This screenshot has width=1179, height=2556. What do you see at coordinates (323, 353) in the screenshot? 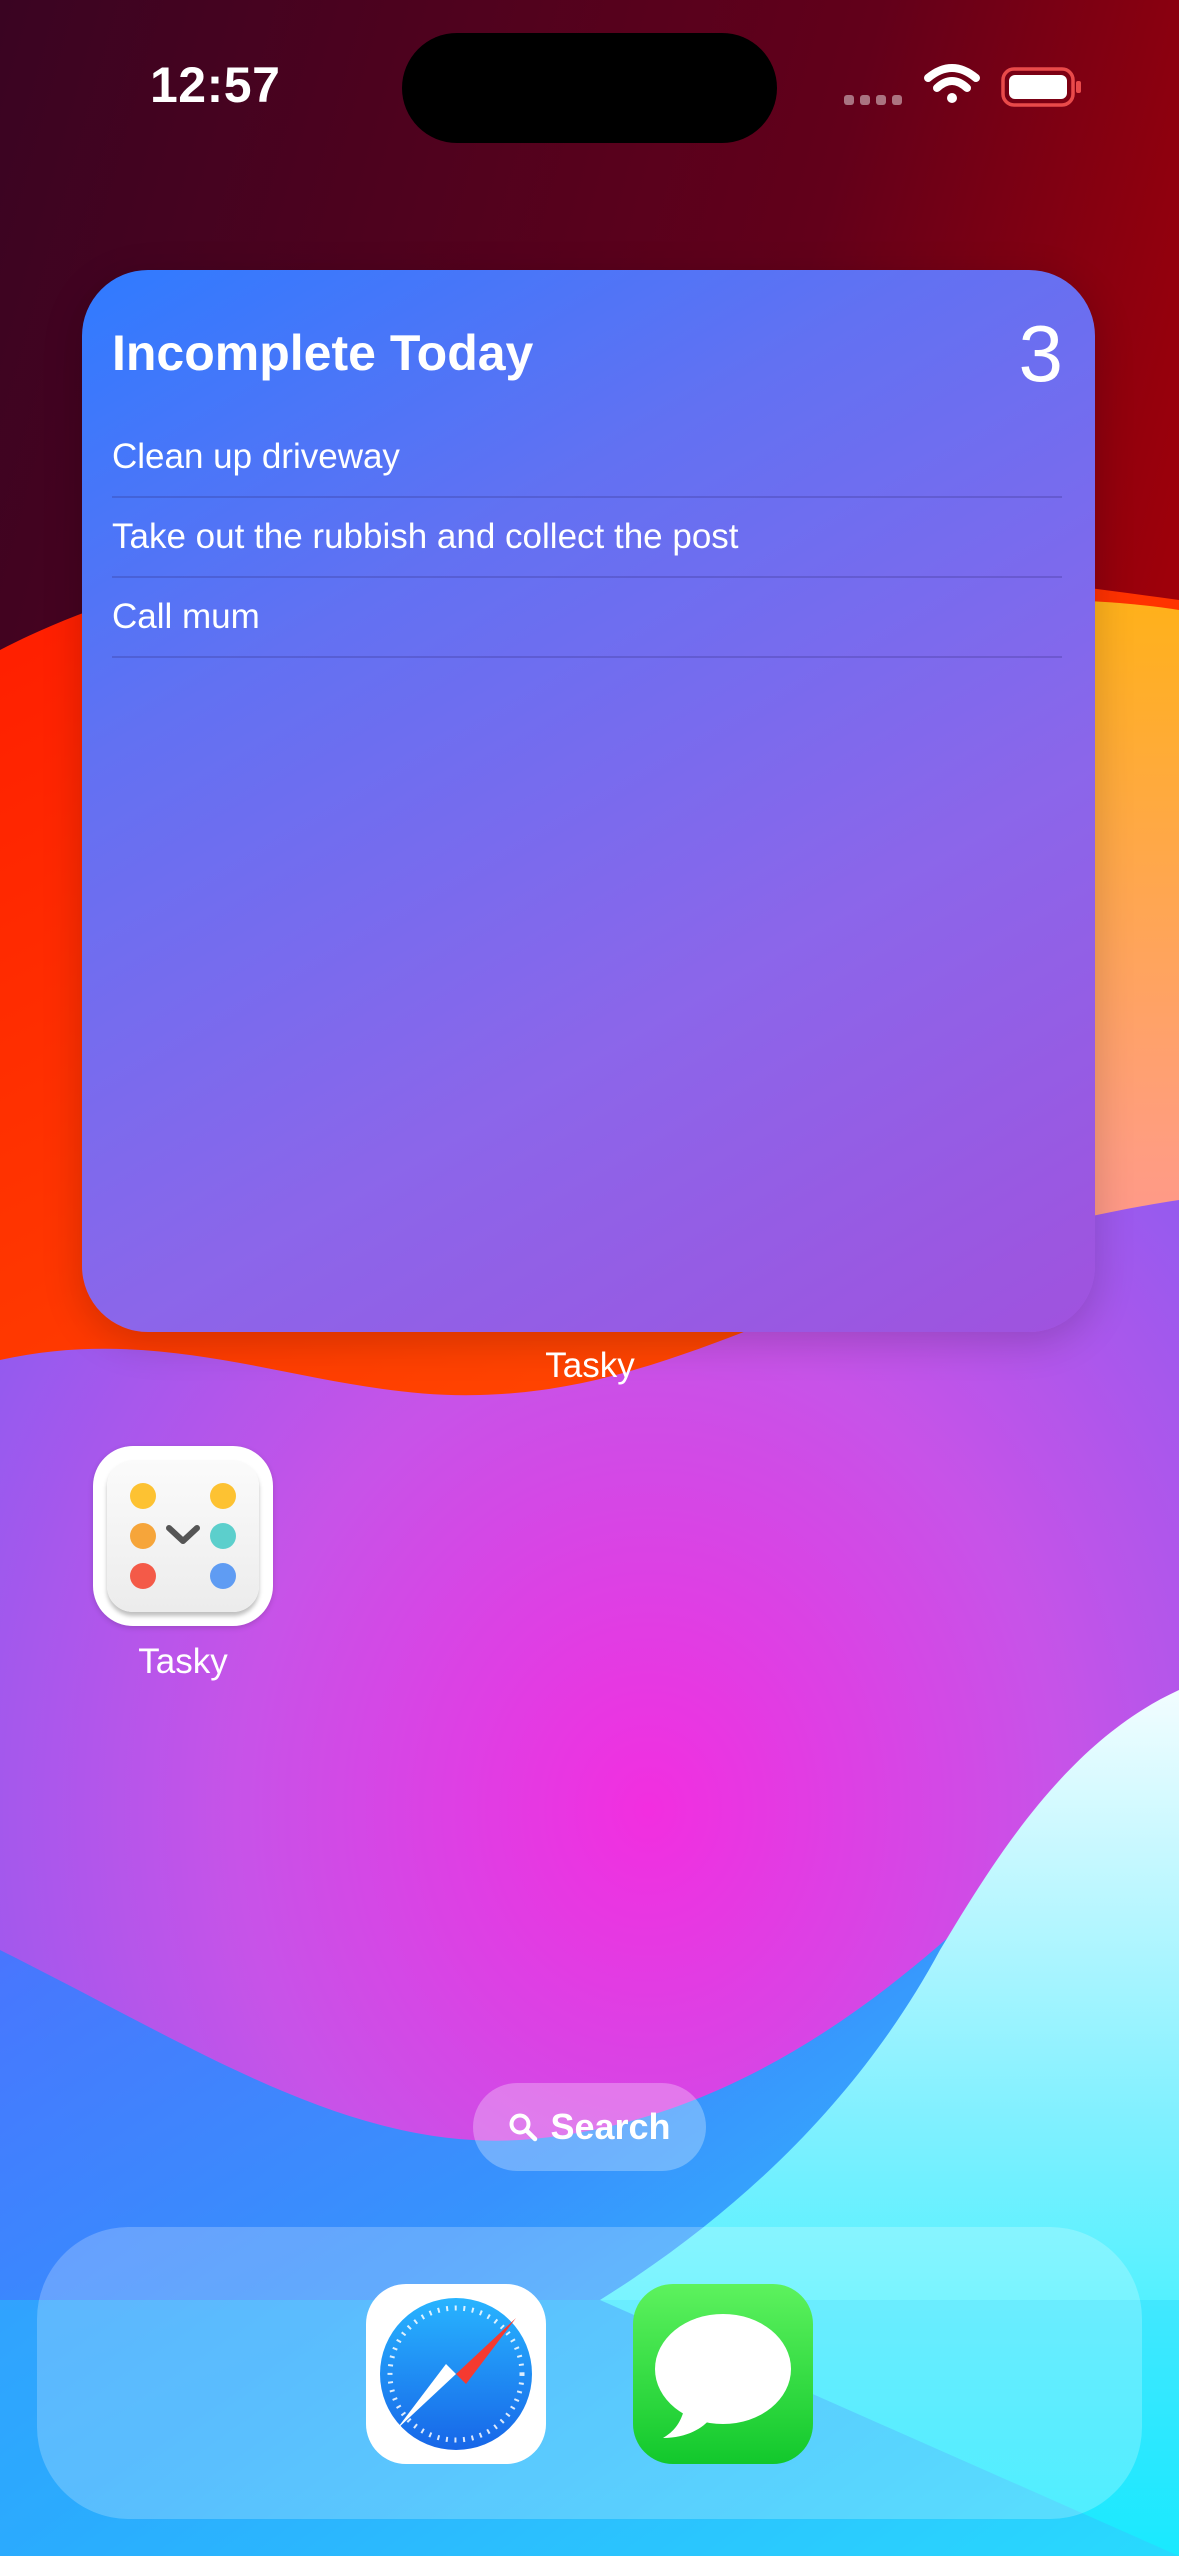
I see `widget-title: Incomplete Today` at bounding box center [323, 353].